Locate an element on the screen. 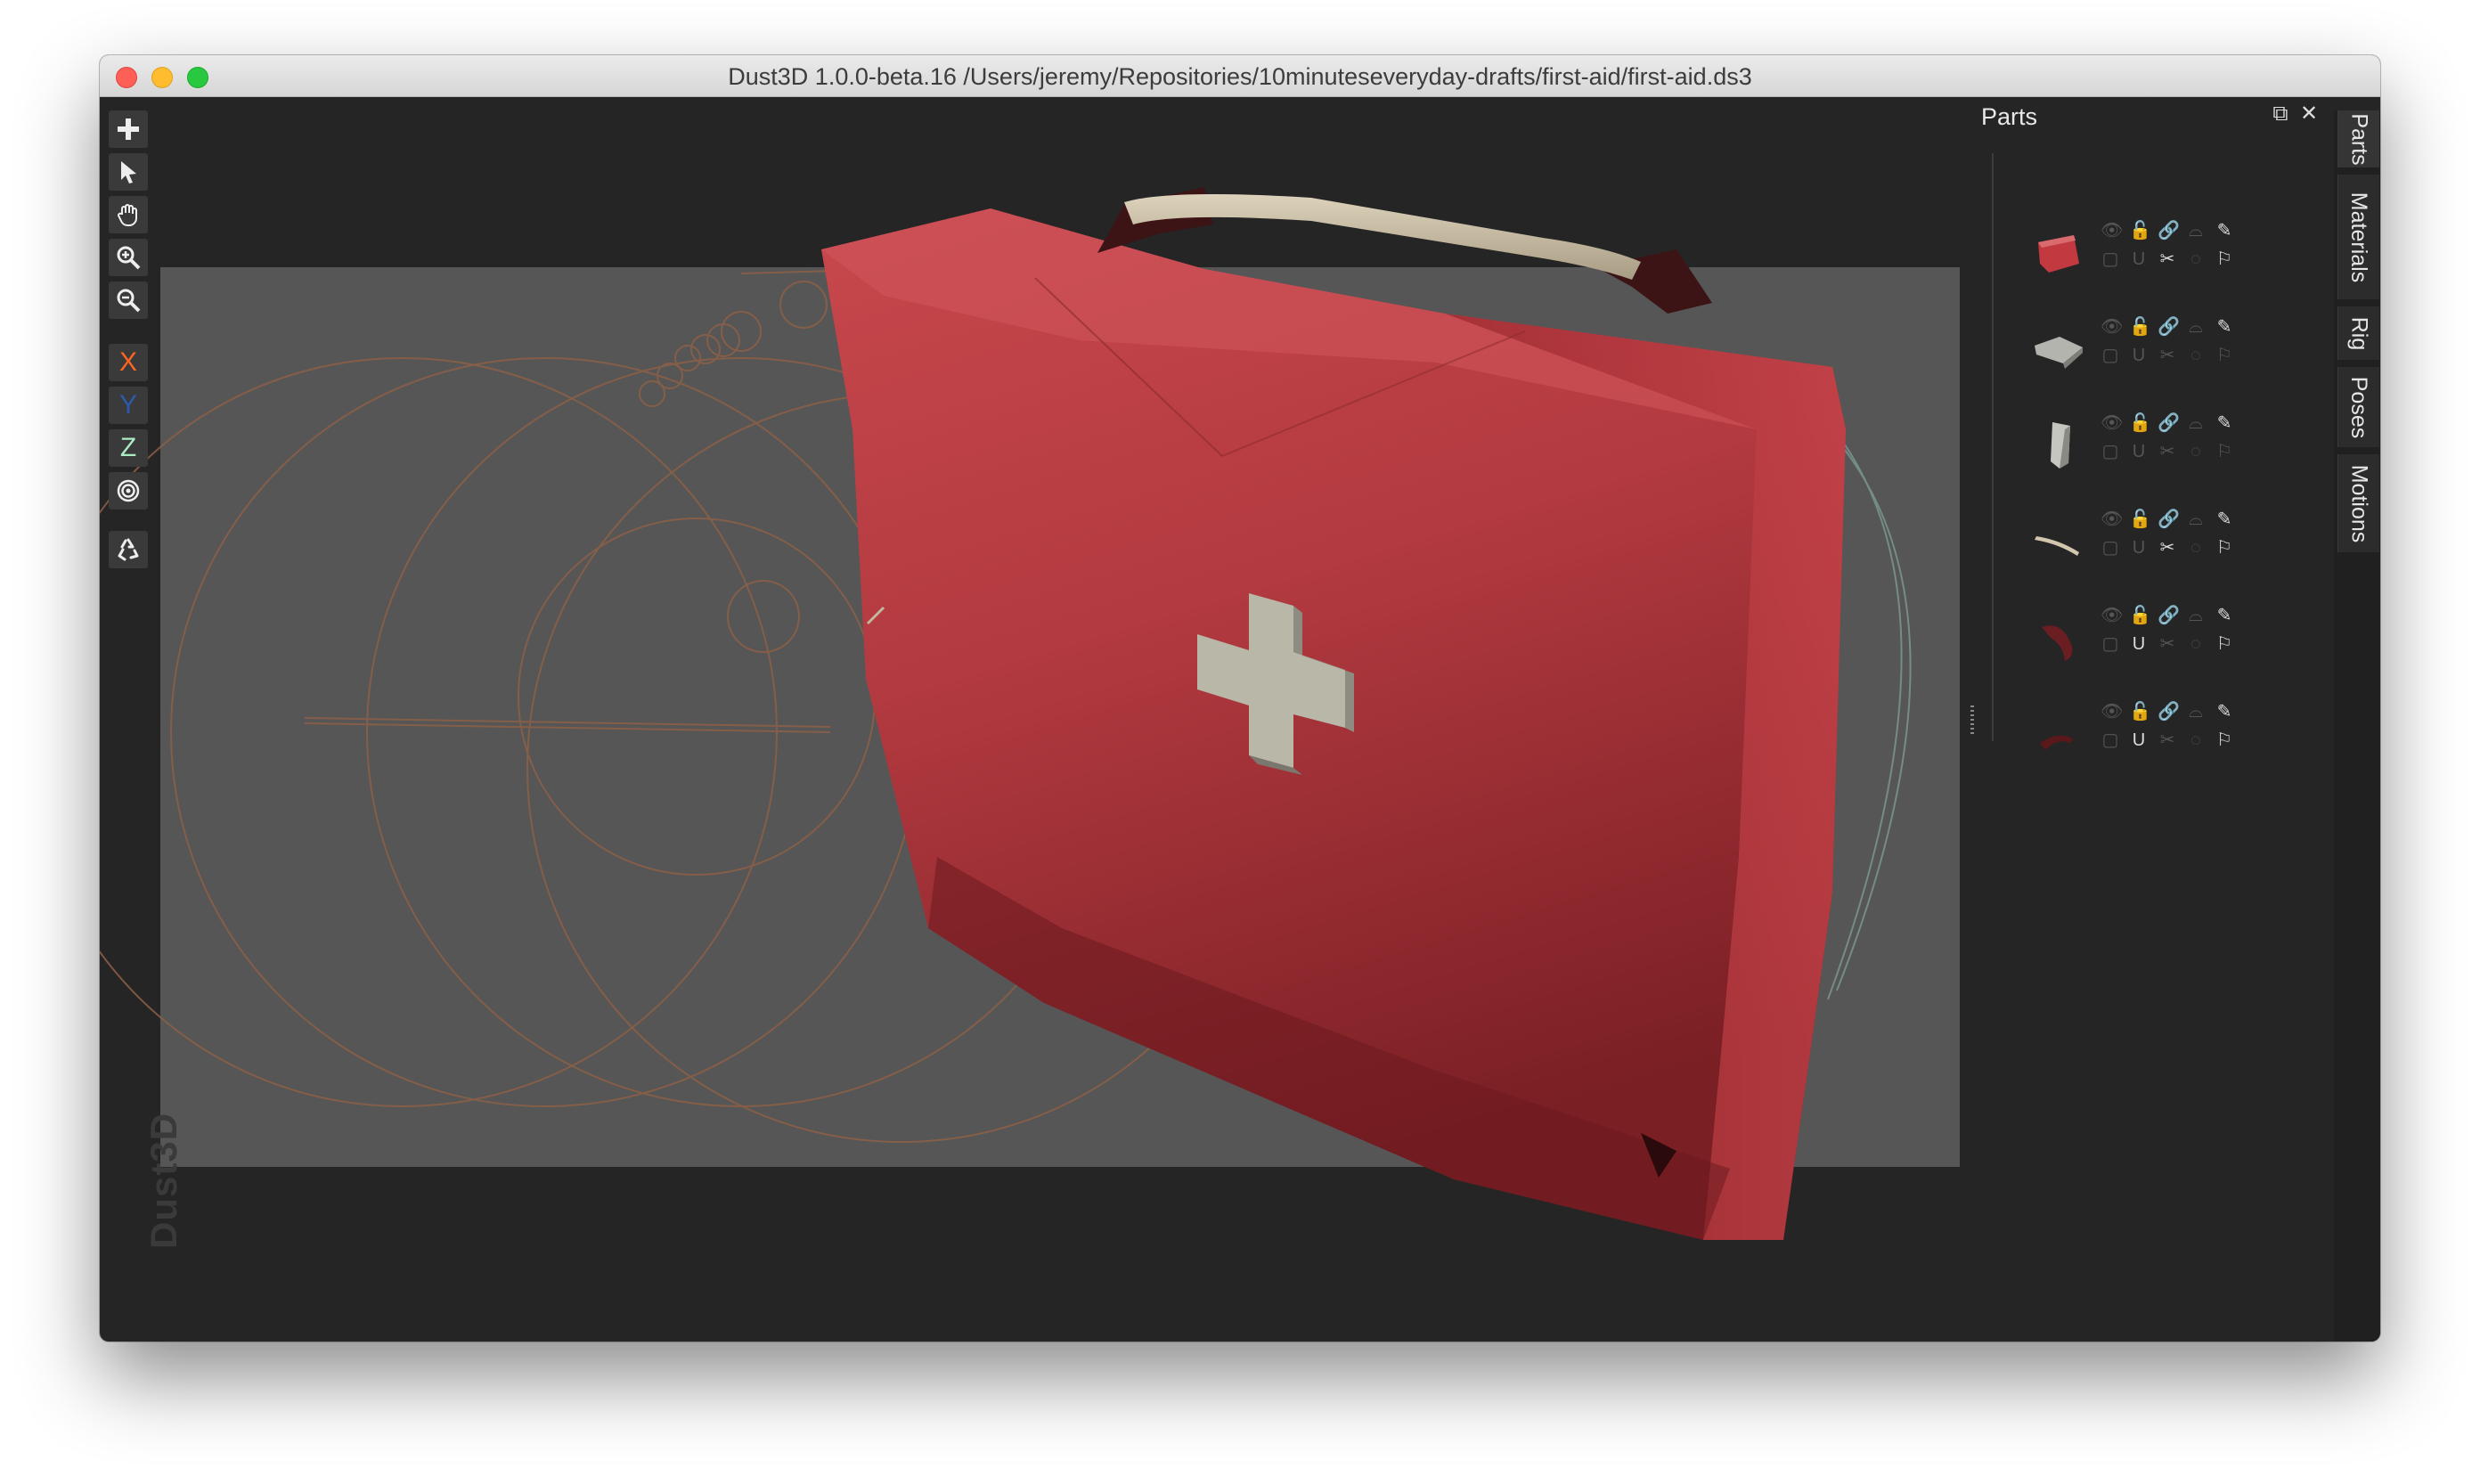 The width and height of the screenshot is (2480, 1484). dock-tabs: Parts Materials Rig Poses Motions is located at coordinates (2357, 726).